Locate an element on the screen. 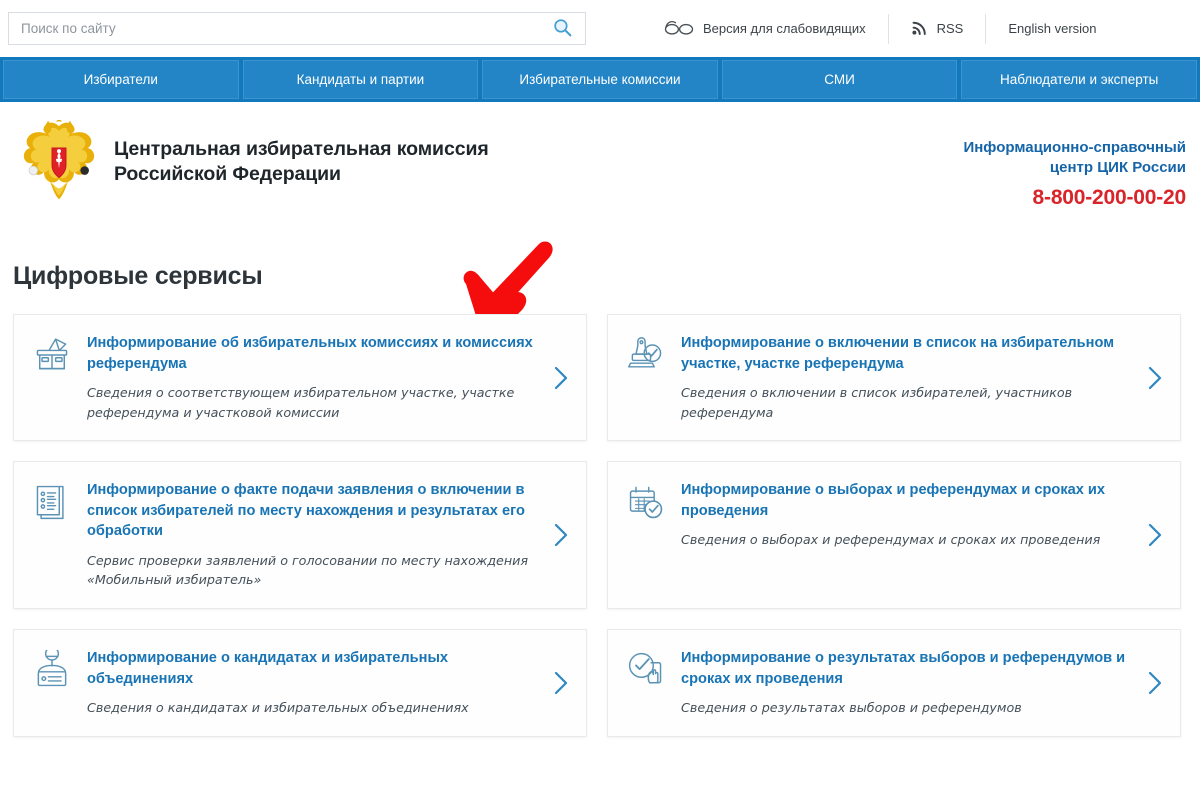  candidate-person-icon is located at coordinates (52, 668).